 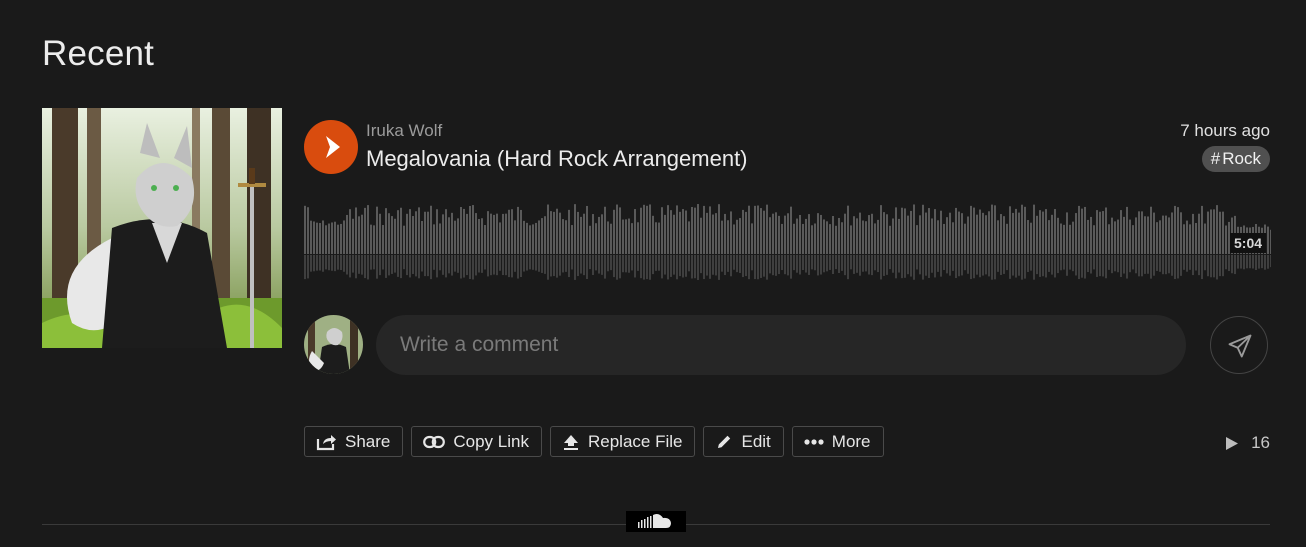 What do you see at coordinates (333, 344) in the screenshot?
I see `user-avatar` at bounding box center [333, 344].